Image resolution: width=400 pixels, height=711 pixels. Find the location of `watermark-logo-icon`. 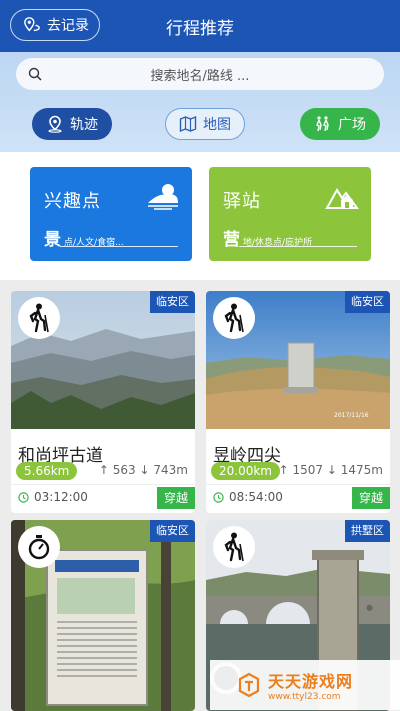

watermark-logo-icon is located at coordinates (249, 685).